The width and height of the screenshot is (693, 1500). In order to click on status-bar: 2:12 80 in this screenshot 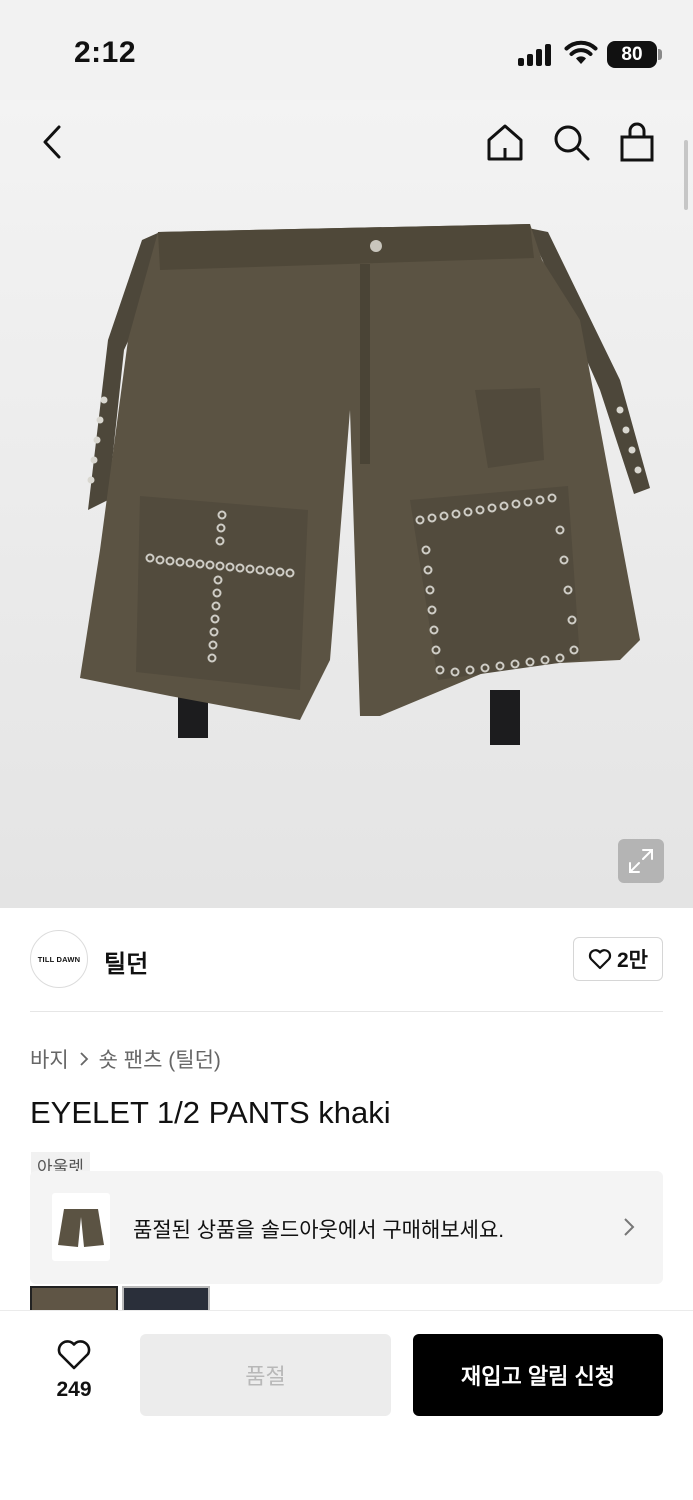, I will do `click(346, 50)`.